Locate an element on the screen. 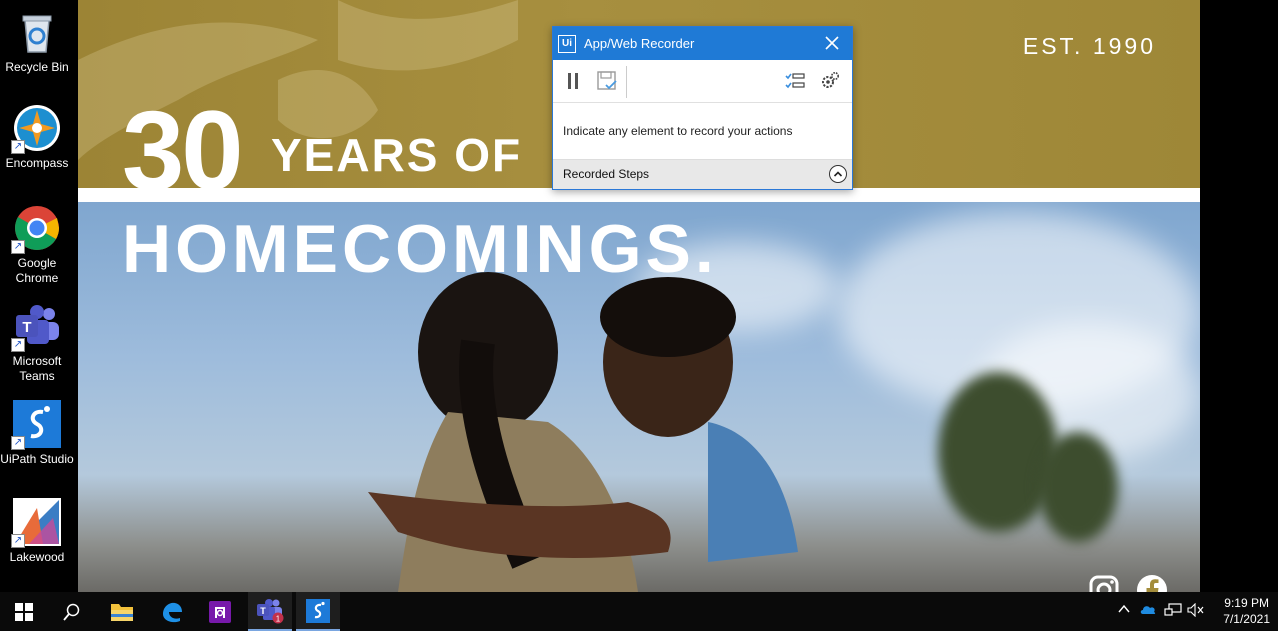 Image resolution: width=1278 pixels, height=631 pixels. clock-time: 9:19 PM is located at coordinates (1246, 603).